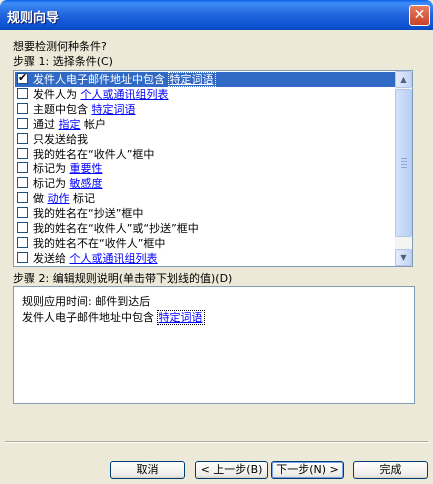  I want to click on condition-text: 我的姓名在“收件人”或“抄送”框中, so click(116, 228).